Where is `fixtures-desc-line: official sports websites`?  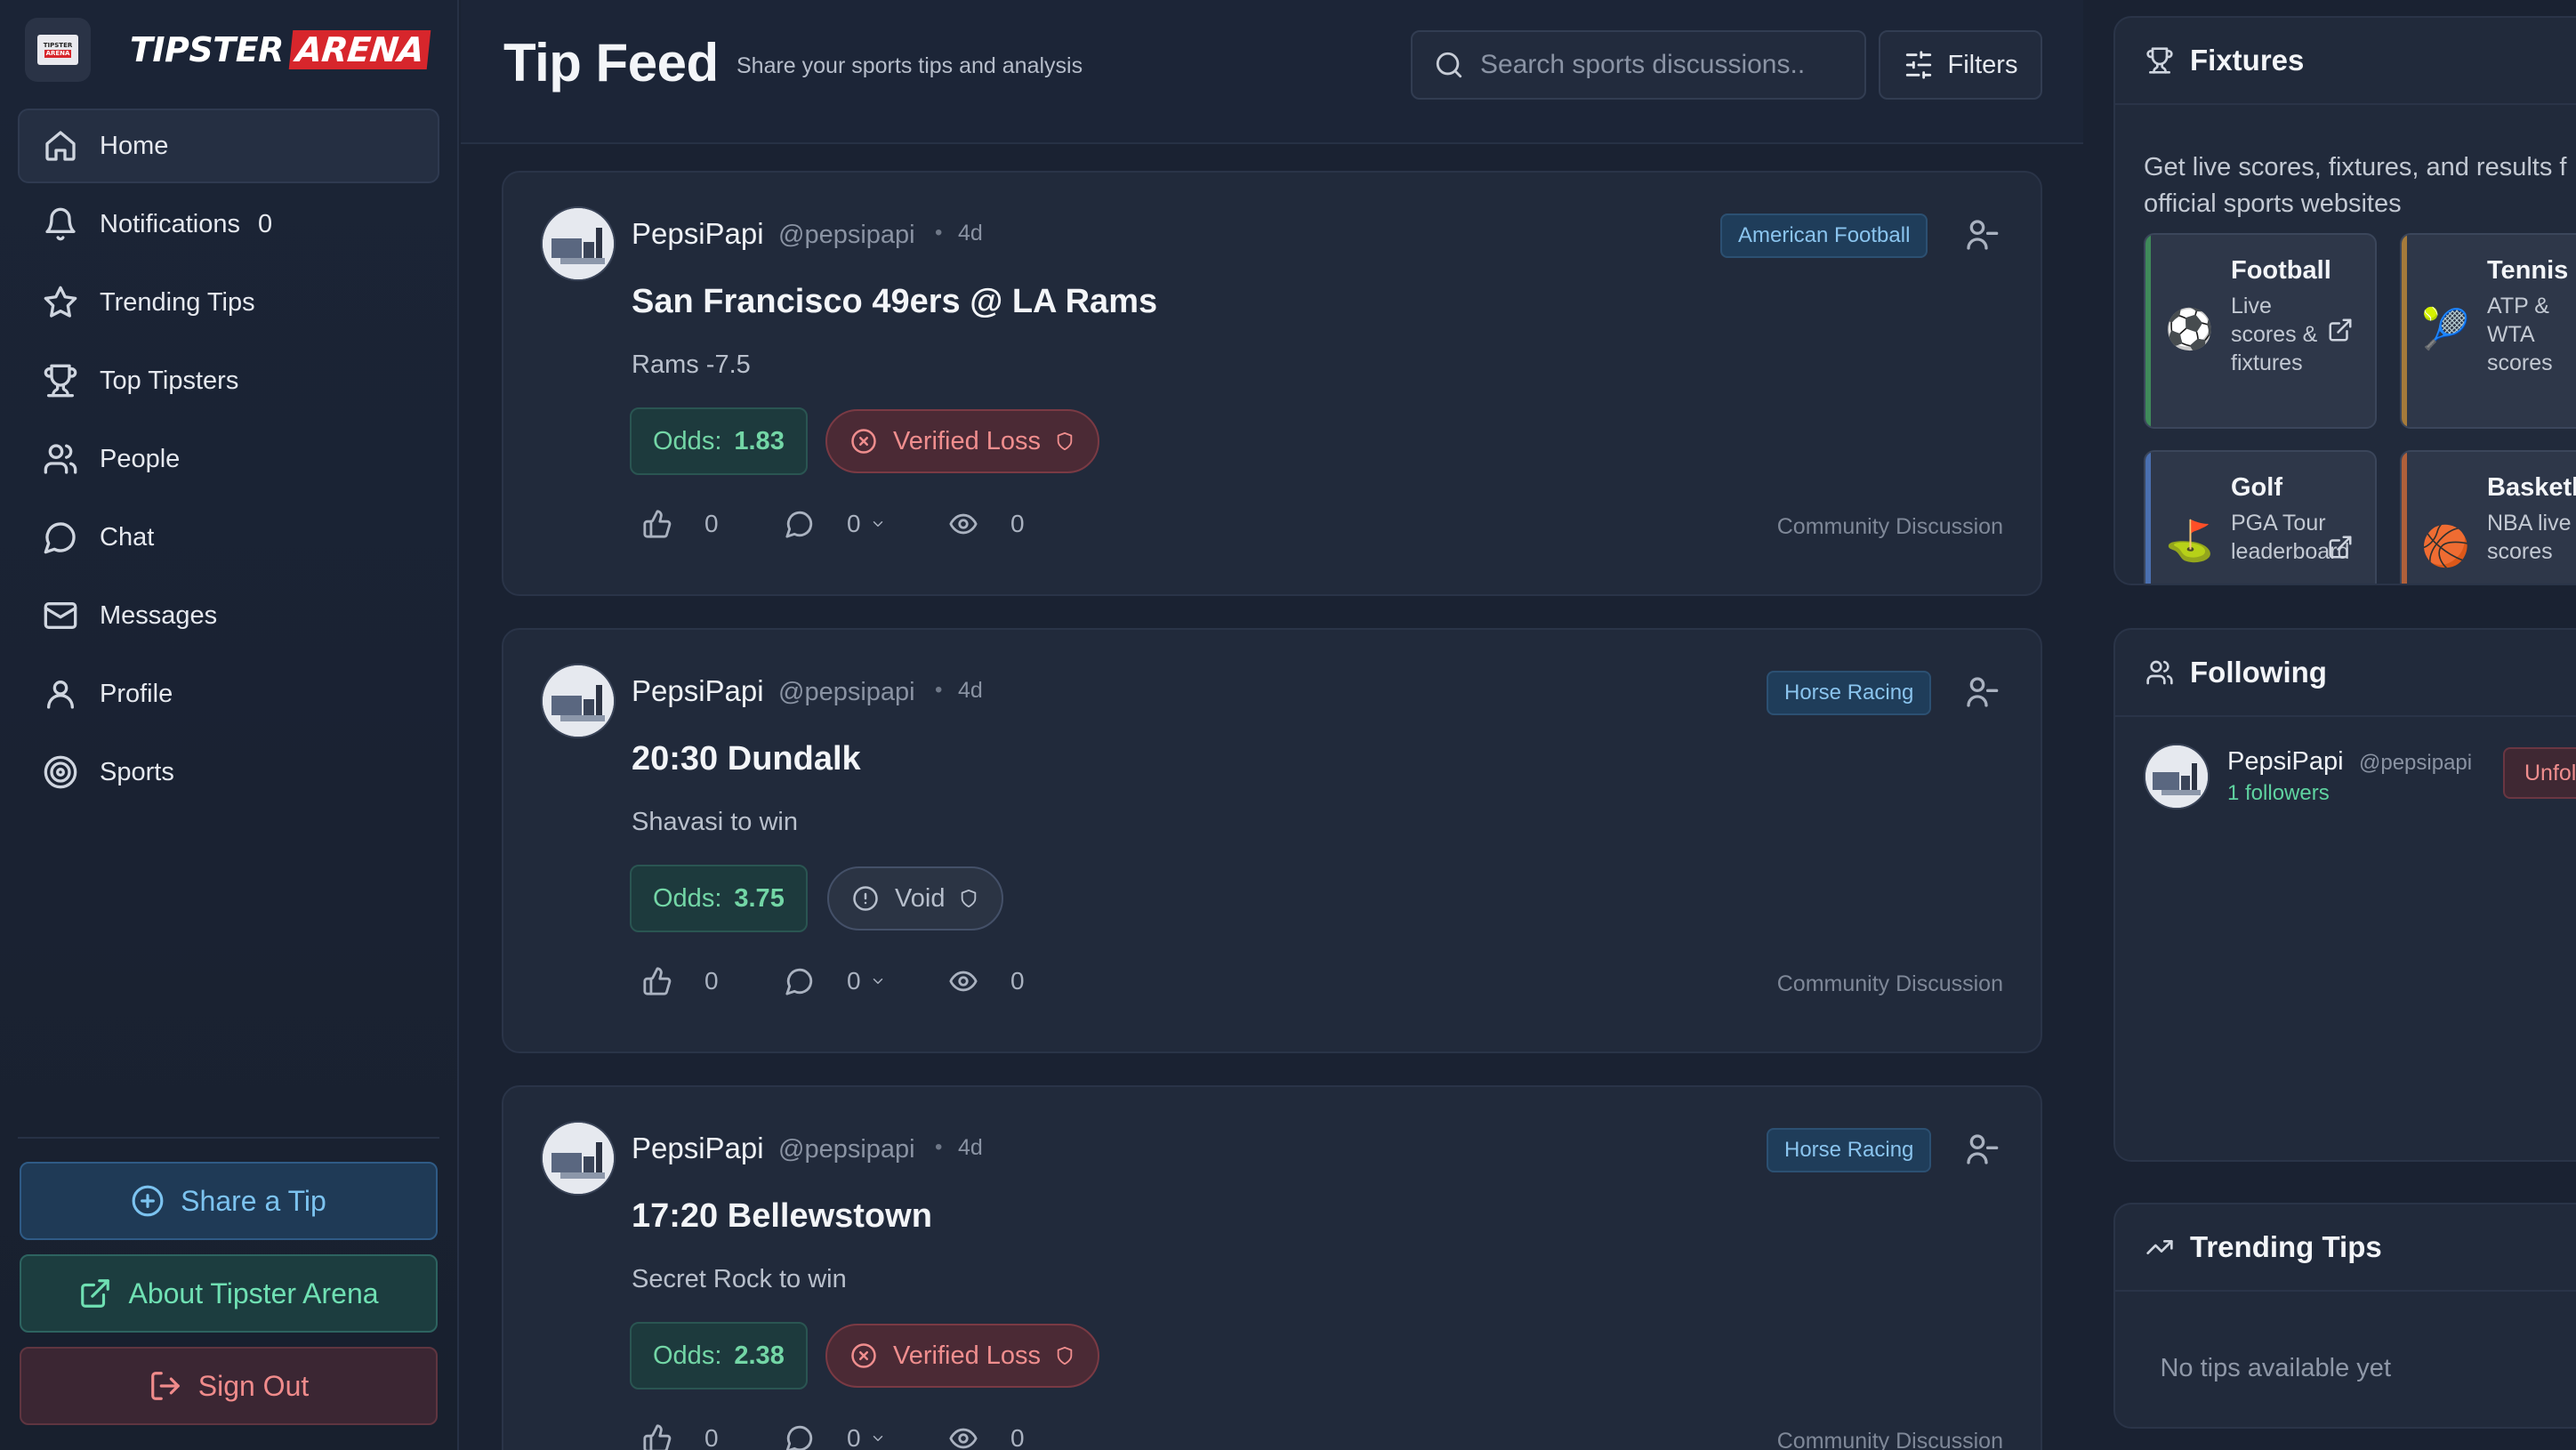 fixtures-desc-line: official sports websites is located at coordinates (2273, 203).